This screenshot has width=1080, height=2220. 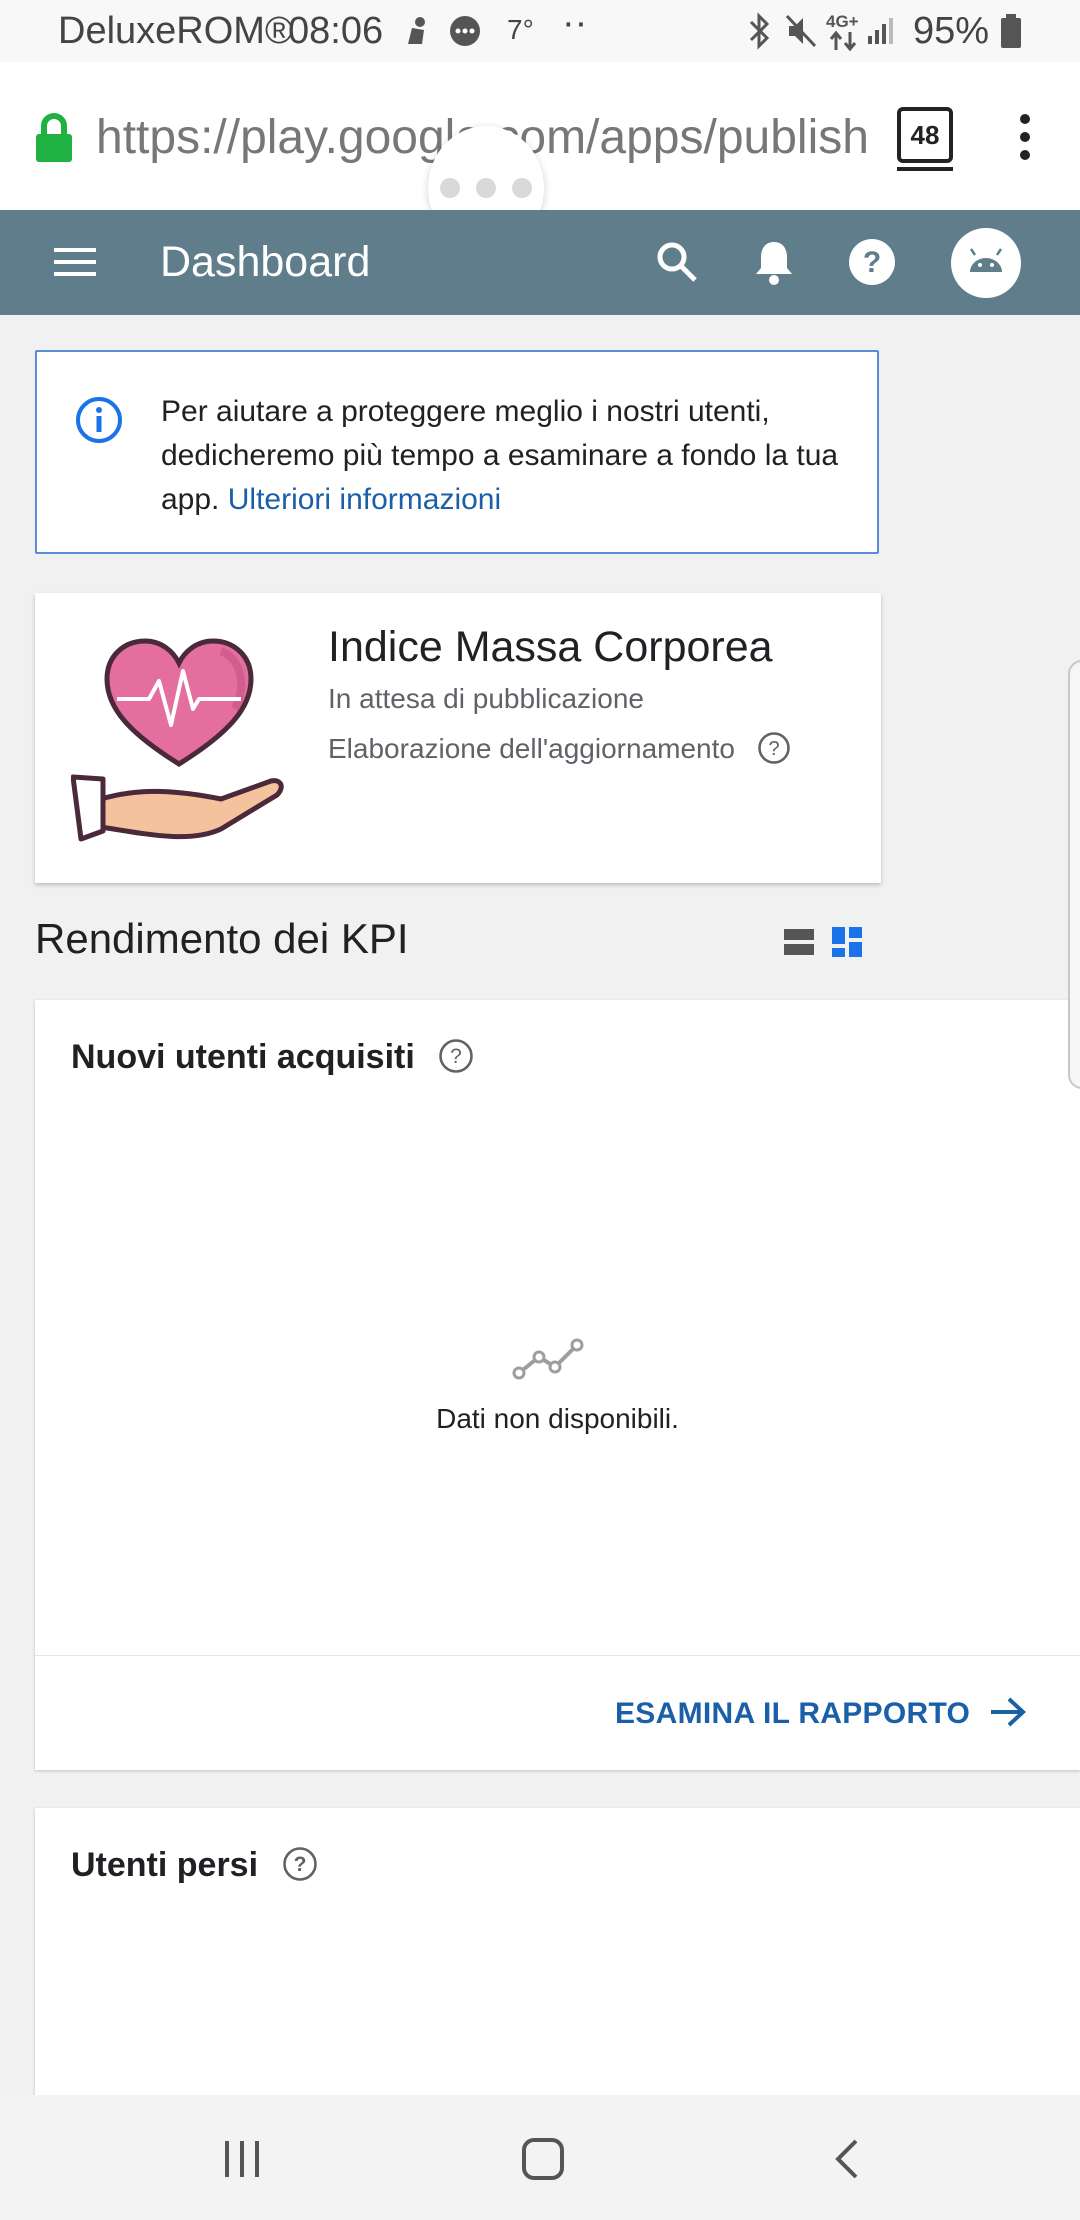 I want to click on secure-lock-icon, so click(x=54, y=138).